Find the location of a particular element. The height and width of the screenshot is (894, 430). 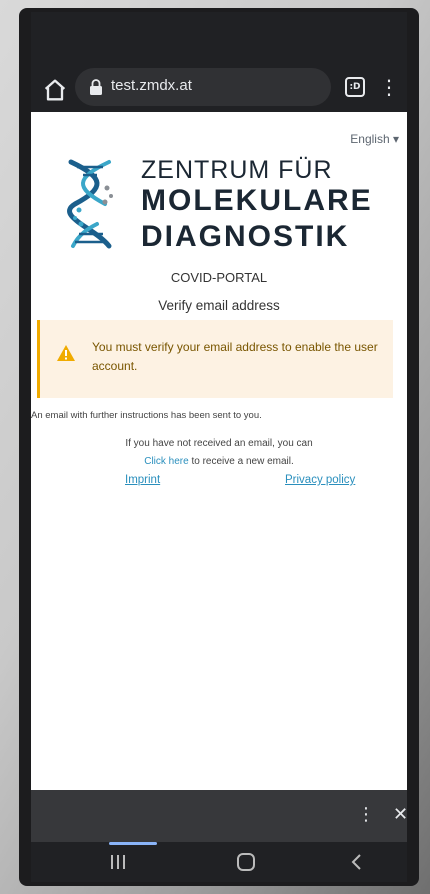

more-options-icon: ⋮ is located at coordinates (366, 814).